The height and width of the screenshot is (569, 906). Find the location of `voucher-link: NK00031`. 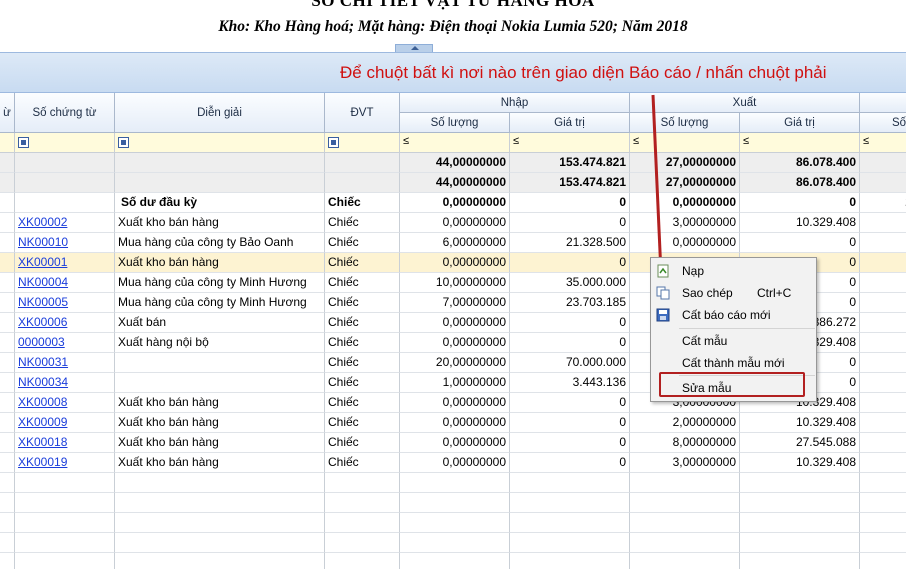

voucher-link: NK00031 is located at coordinates (65, 363).